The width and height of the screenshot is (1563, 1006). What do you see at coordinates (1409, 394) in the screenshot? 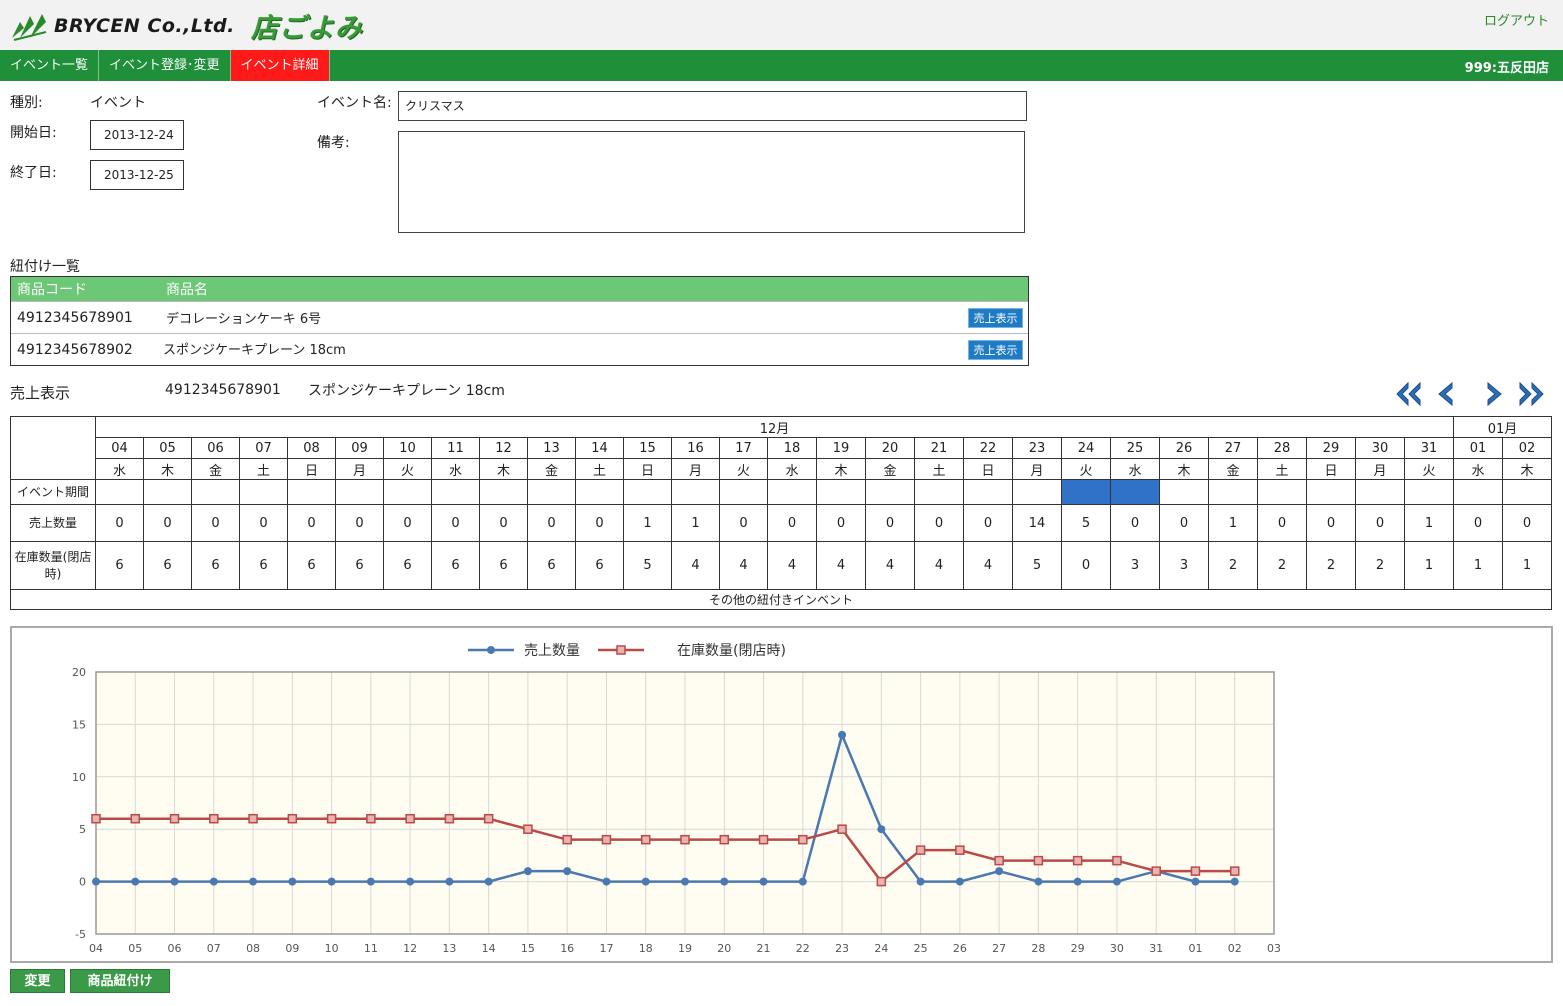
I see `double-arrow-left-icon` at bounding box center [1409, 394].